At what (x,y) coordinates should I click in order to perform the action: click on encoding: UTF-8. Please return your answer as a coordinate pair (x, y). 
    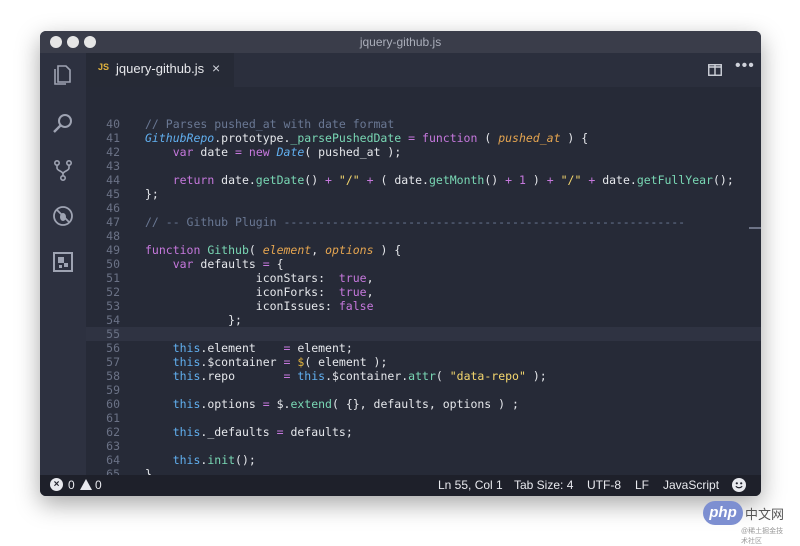
    Looking at the image, I should click on (604, 485).